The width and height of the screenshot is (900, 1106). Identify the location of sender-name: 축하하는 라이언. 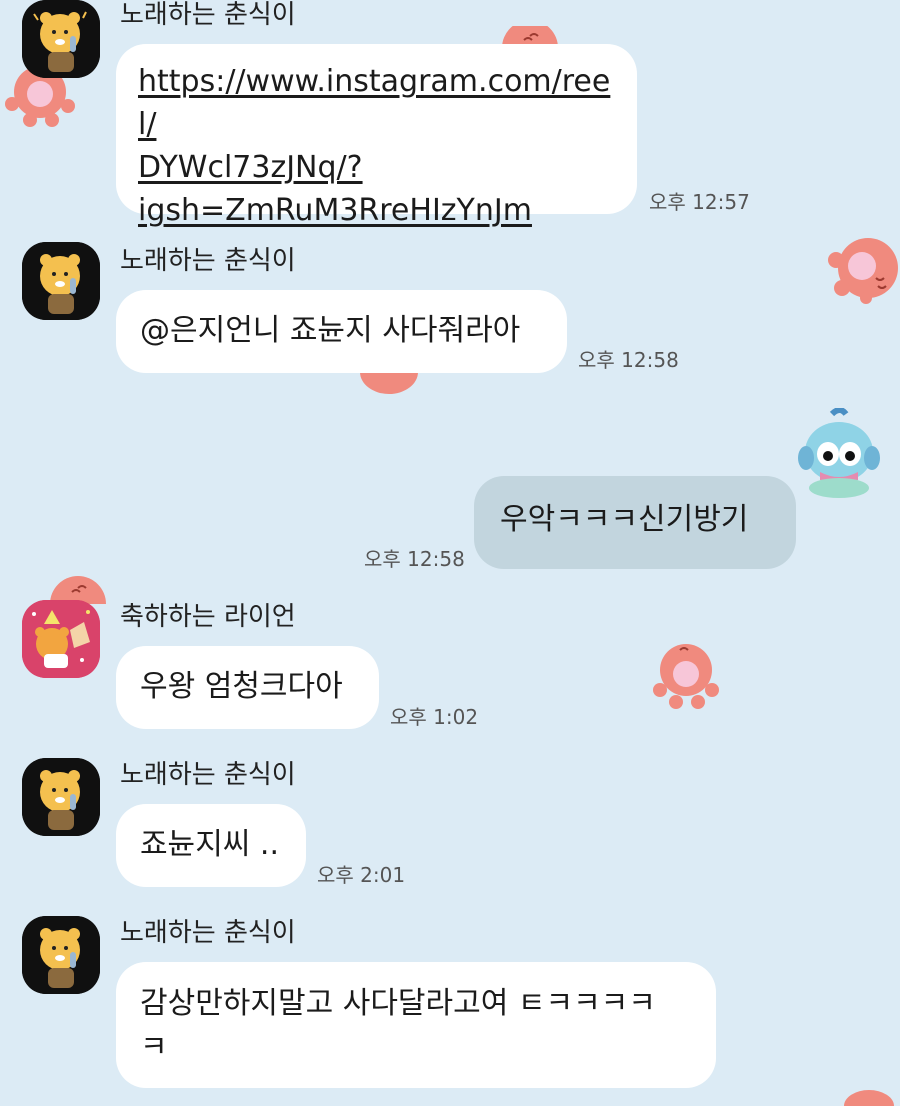
(208, 617).